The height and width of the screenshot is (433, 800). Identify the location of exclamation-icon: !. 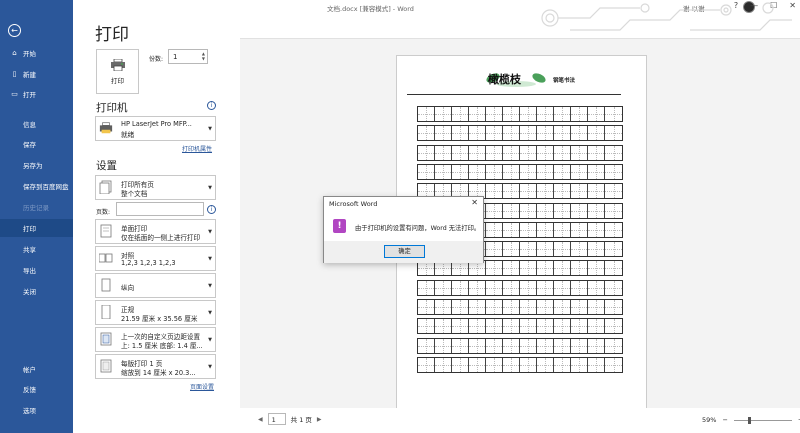
(339, 226).